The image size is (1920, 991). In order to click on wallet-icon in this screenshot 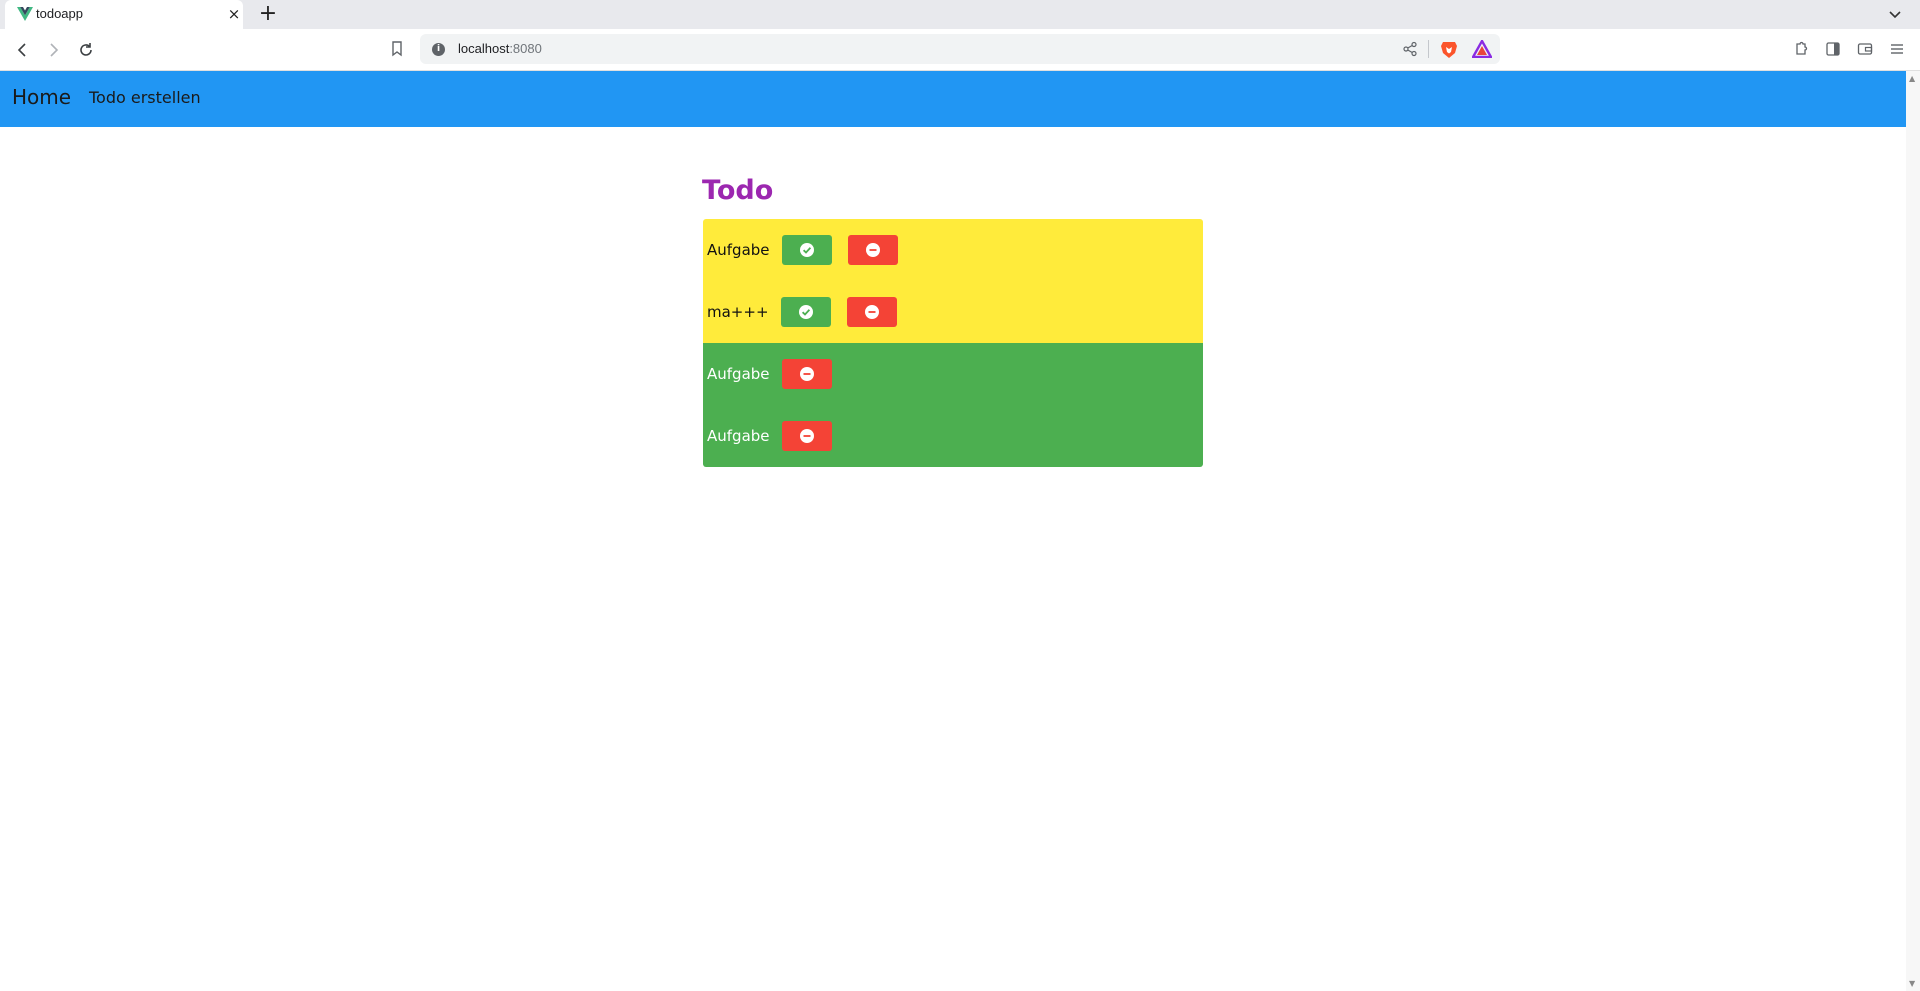, I will do `click(1865, 49)`.